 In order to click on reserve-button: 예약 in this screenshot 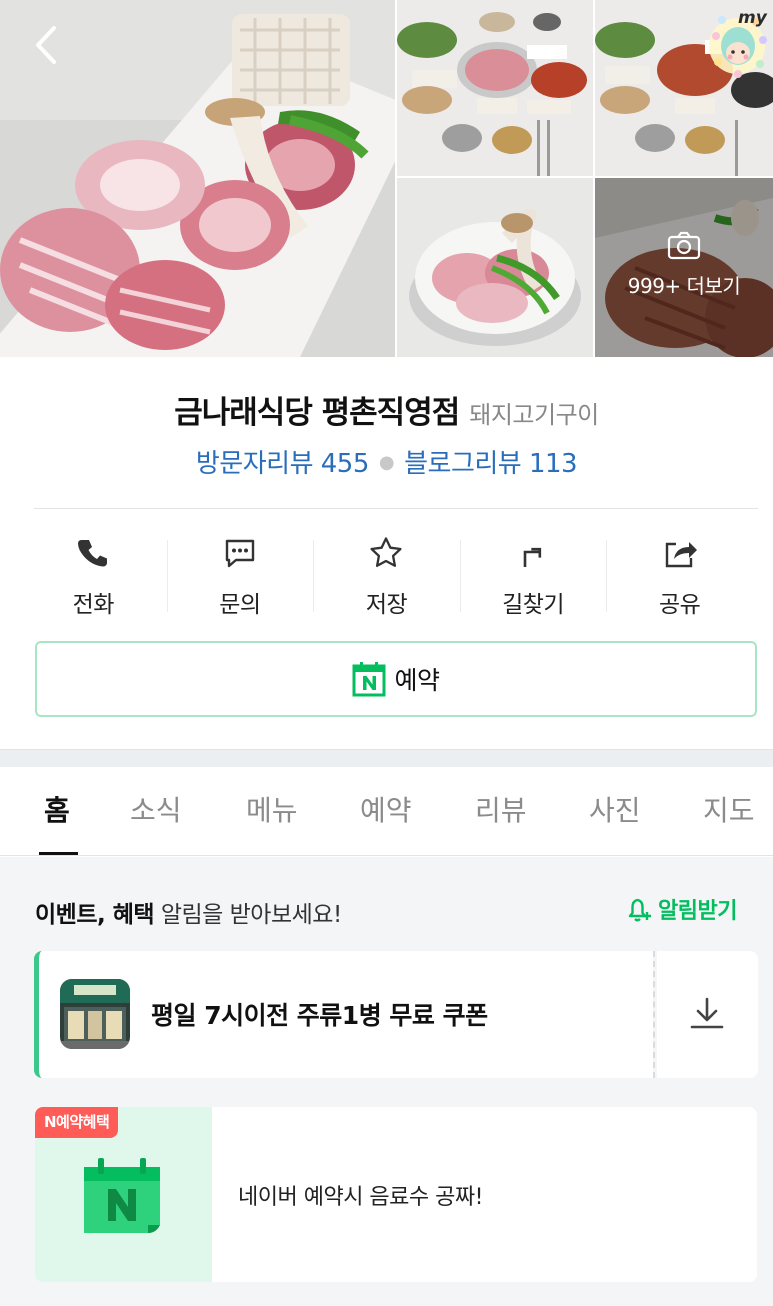, I will do `click(396, 679)`.